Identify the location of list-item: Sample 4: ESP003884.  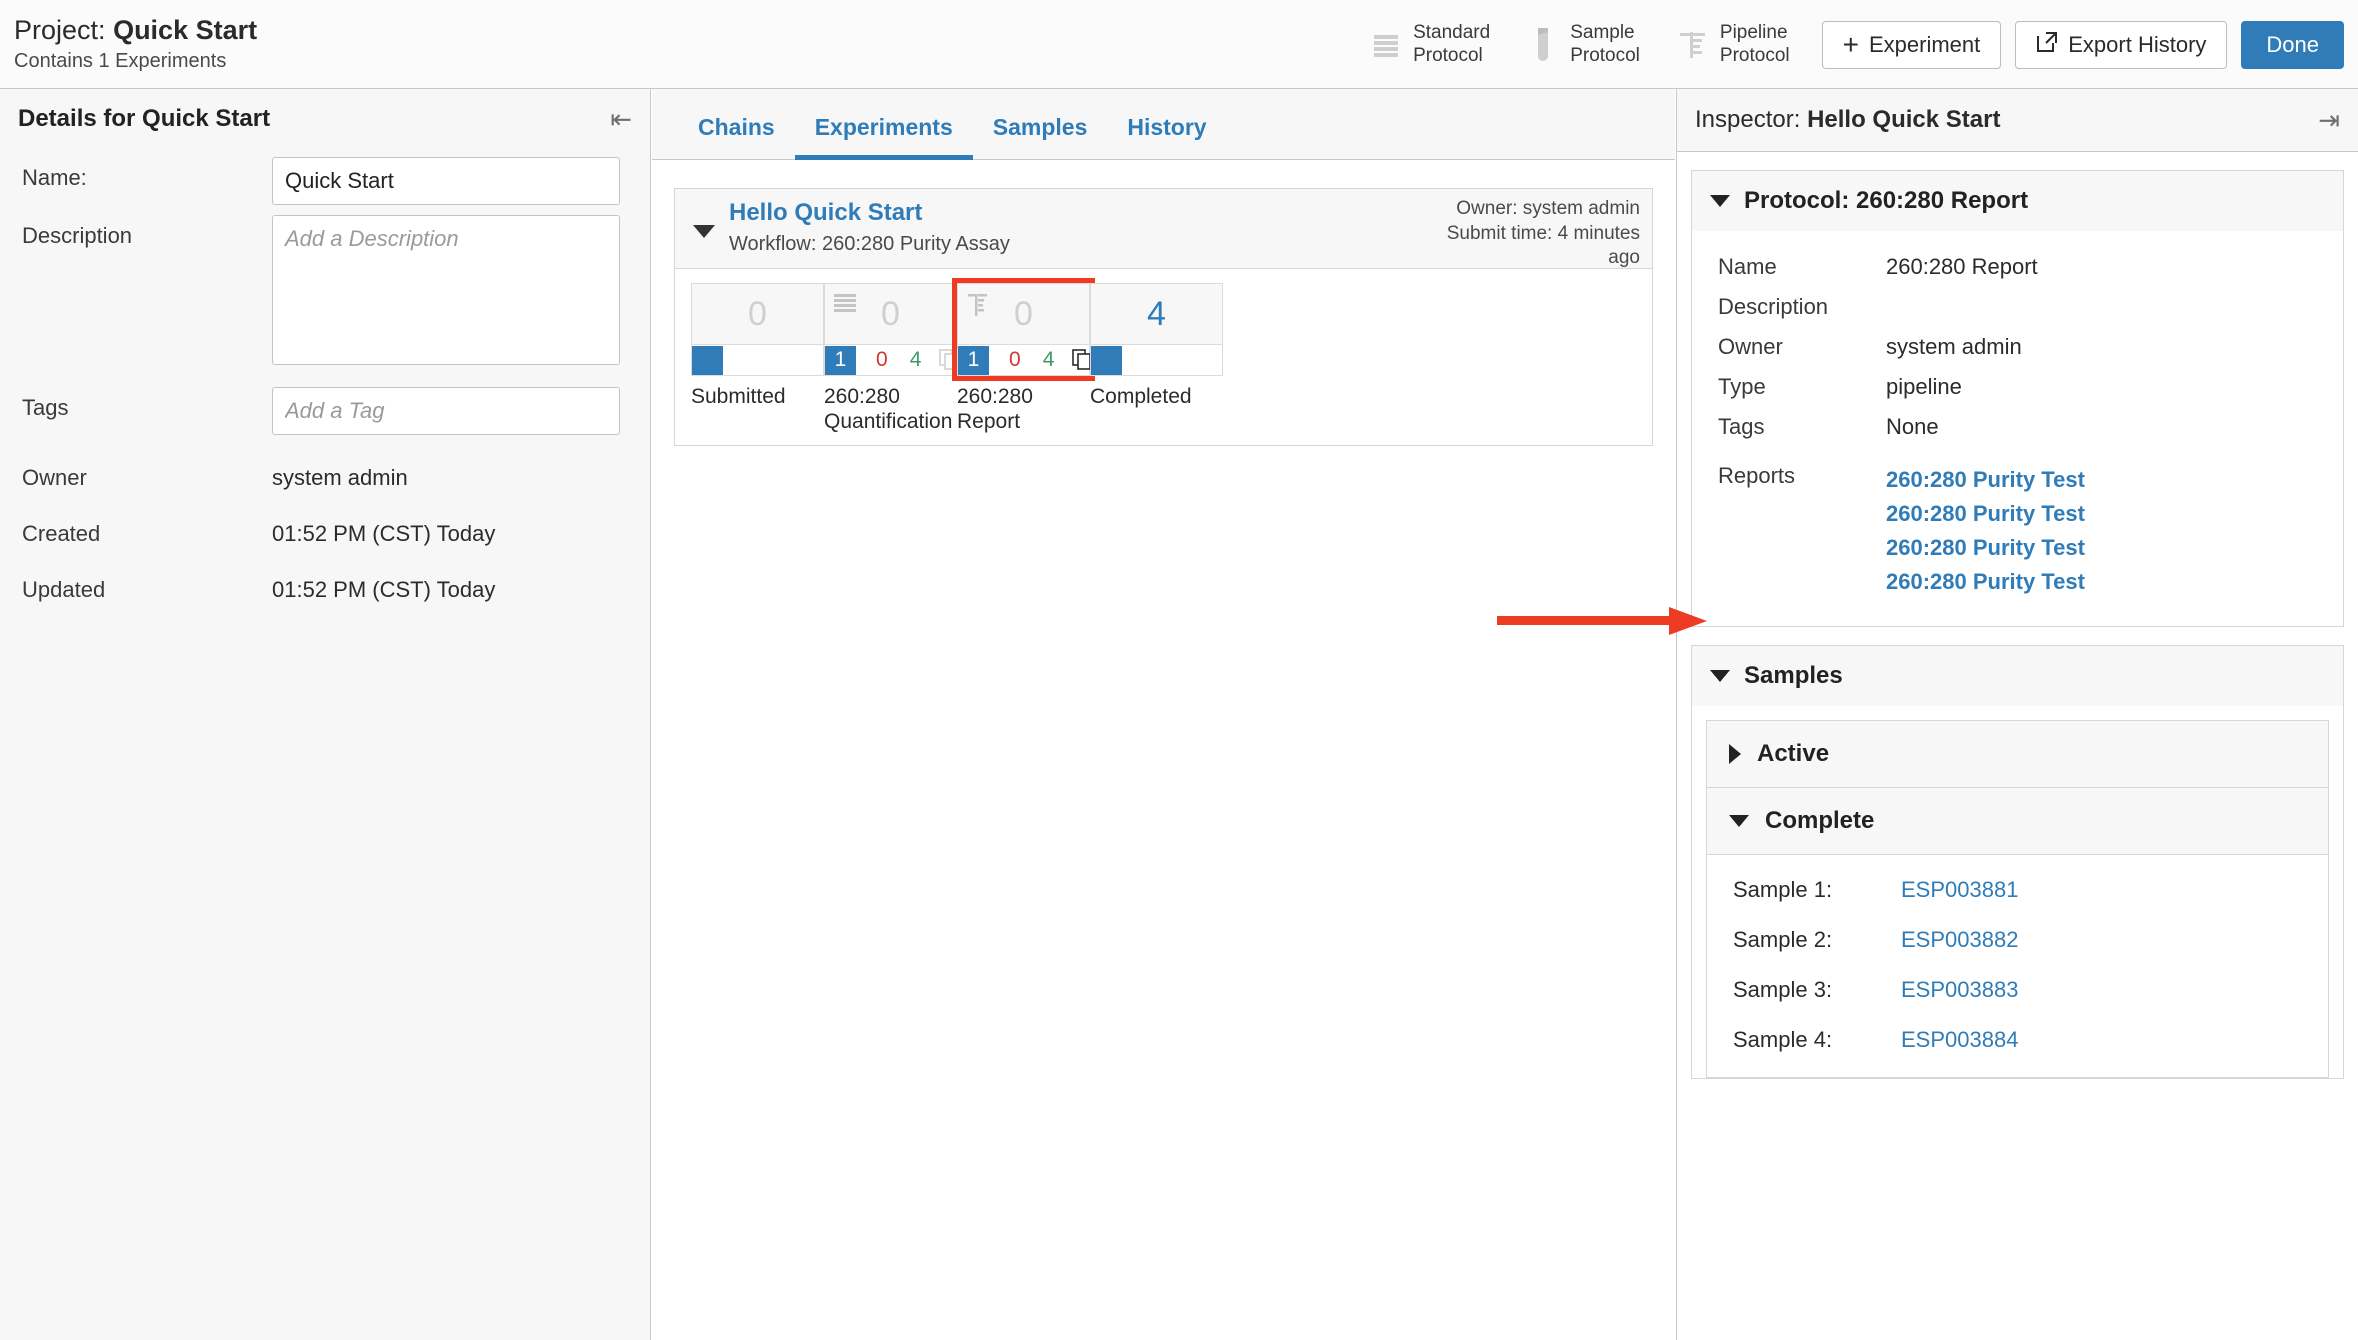
(2017, 1040).